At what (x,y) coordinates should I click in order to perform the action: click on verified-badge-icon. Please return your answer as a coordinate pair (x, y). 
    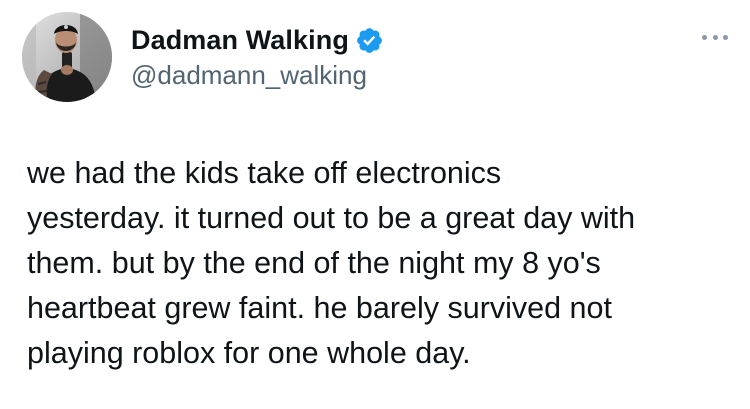
    Looking at the image, I should click on (369, 40).